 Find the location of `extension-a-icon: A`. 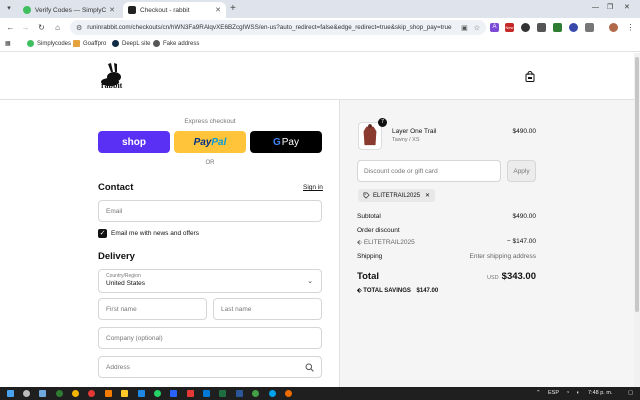

extension-a-icon: A is located at coordinates (494, 27).